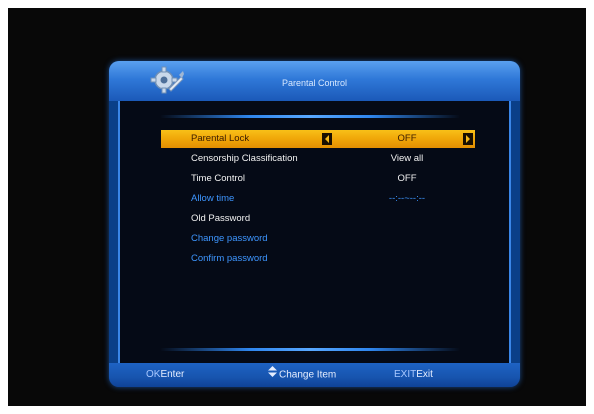  I want to click on menu-item-confirm-password: Confirm password, so click(318, 259).